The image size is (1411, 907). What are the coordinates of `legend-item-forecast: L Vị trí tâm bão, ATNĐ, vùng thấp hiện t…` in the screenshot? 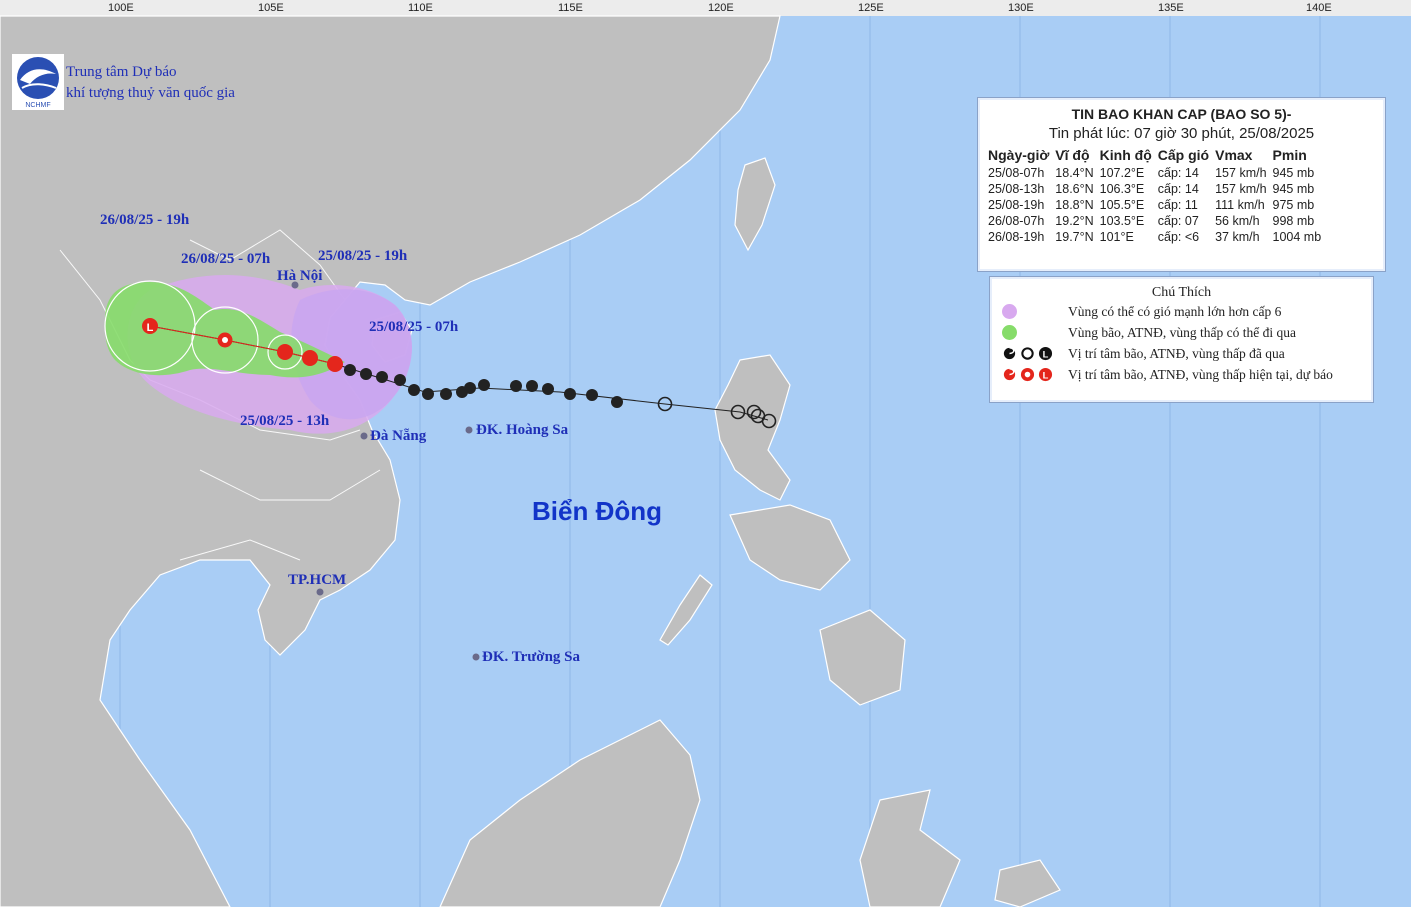 It's located at (1187, 374).